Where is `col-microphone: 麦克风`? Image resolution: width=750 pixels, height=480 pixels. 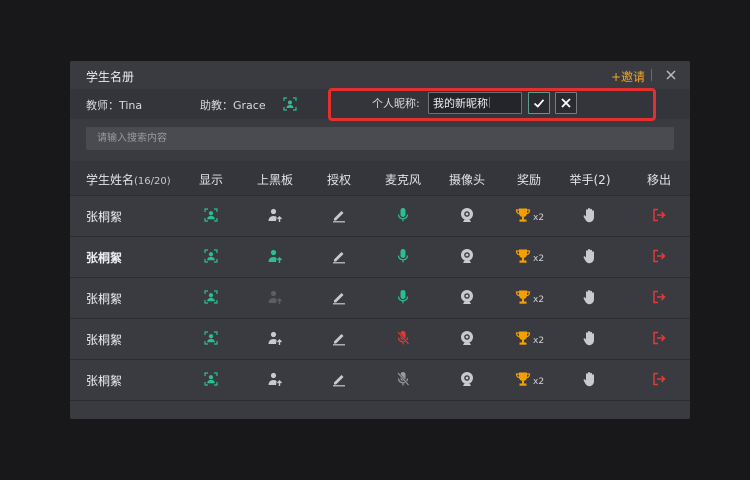 col-microphone: 麦克风 is located at coordinates (403, 180).